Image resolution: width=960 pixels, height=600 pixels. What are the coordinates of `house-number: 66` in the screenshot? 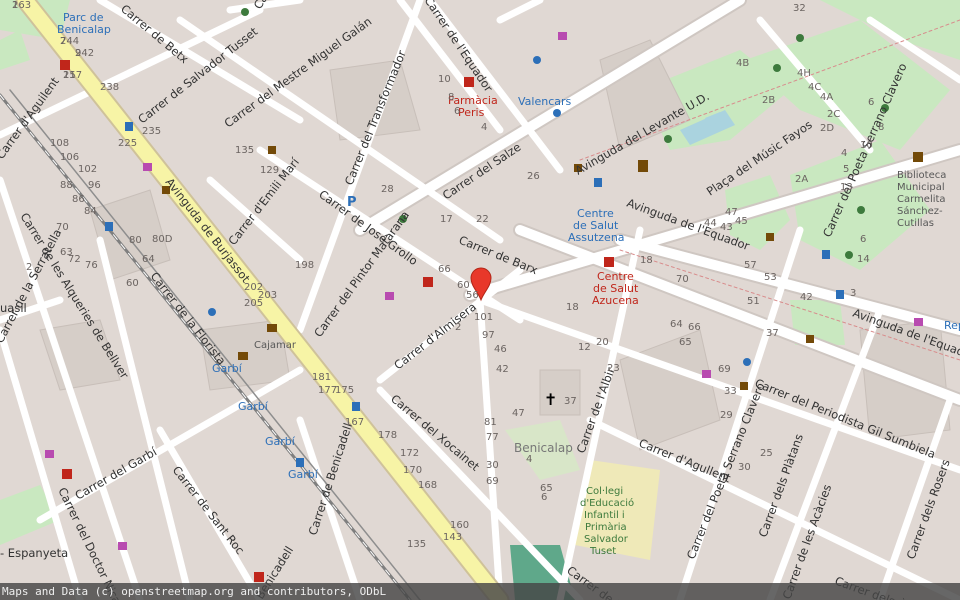 It's located at (694, 327).